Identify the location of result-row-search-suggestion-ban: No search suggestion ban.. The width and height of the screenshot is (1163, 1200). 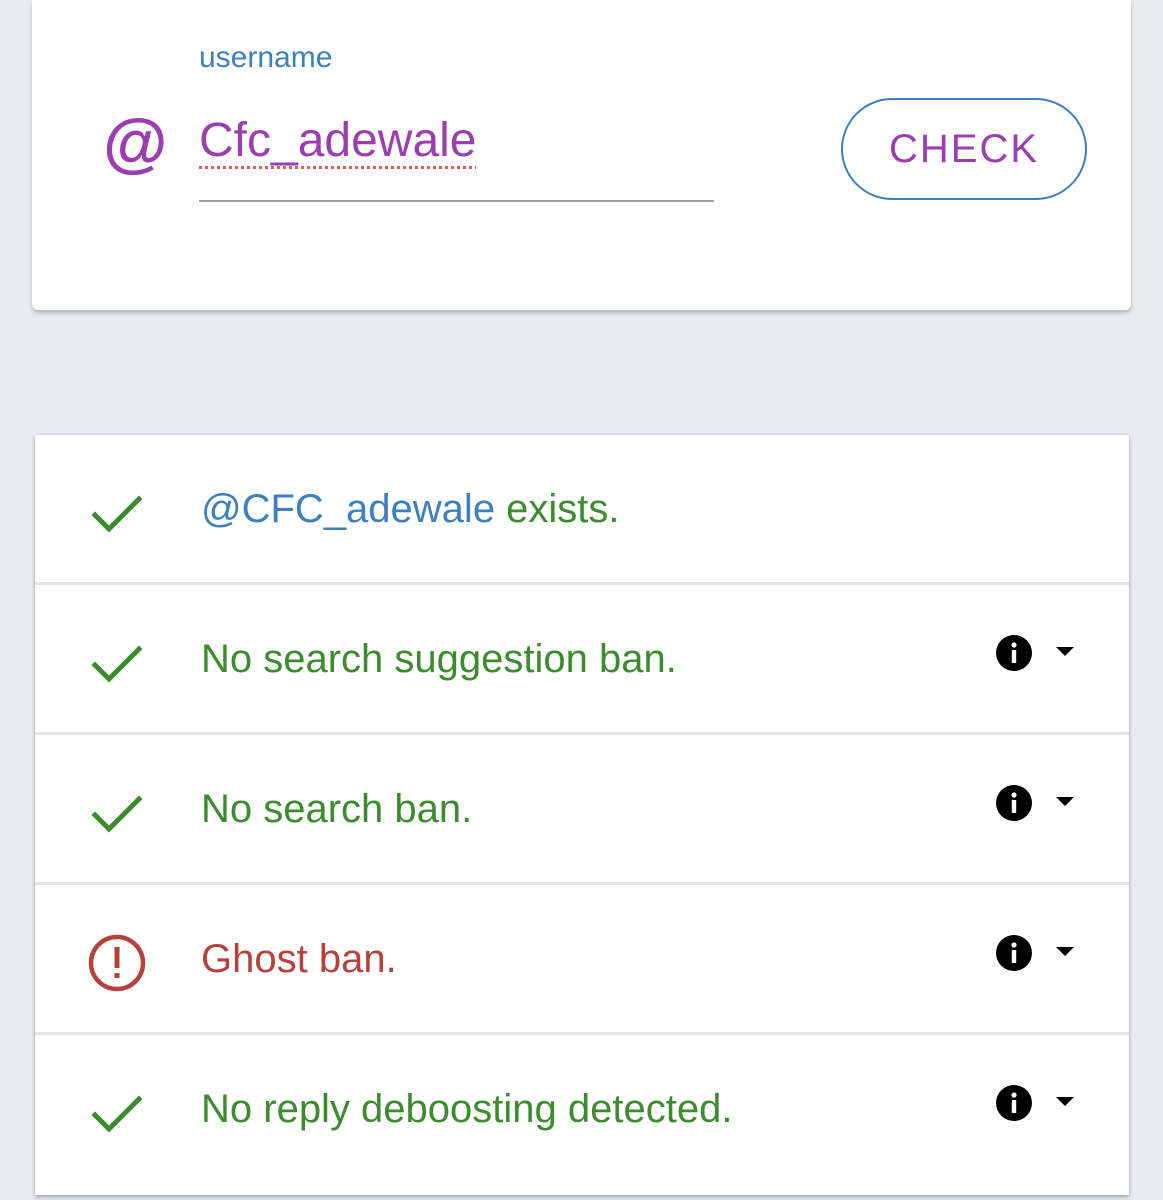
(582, 660).